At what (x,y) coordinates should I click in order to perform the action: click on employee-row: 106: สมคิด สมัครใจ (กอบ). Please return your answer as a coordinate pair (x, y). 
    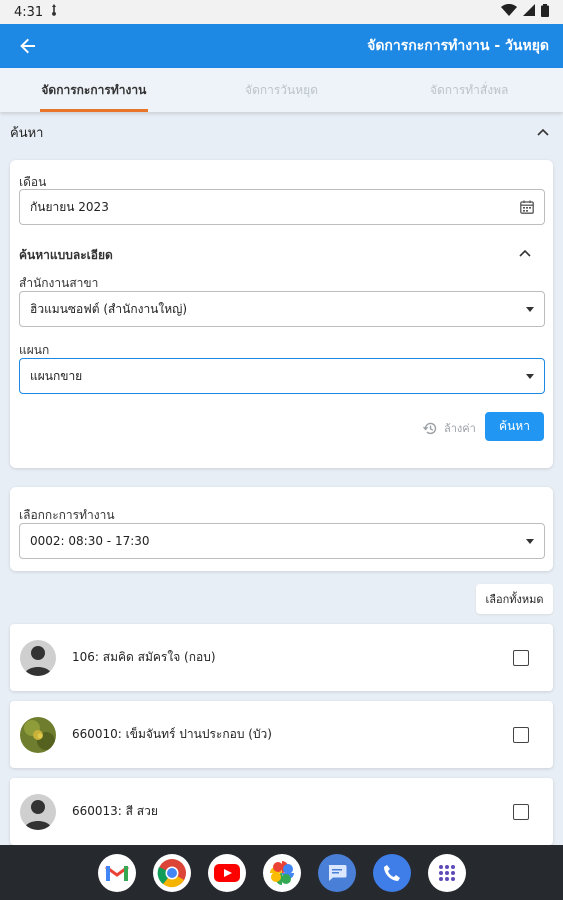
    Looking at the image, I should click on (281, 657).